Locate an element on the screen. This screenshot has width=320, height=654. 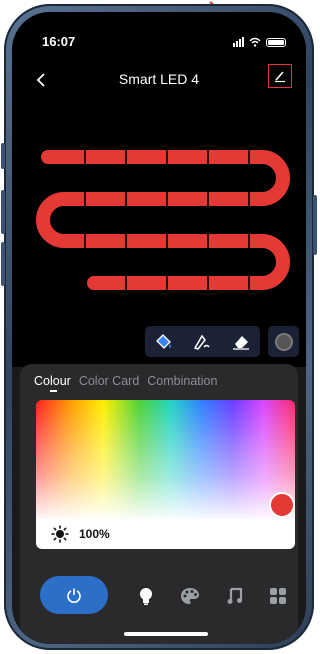
wifi-icon is located at coordinates (255, 42).